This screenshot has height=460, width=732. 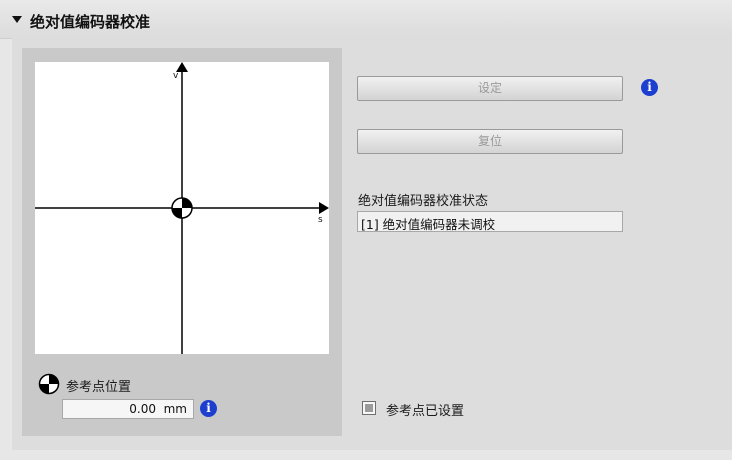 I want to click on reference-point-set-checkbox, so click(x=369, y=408).